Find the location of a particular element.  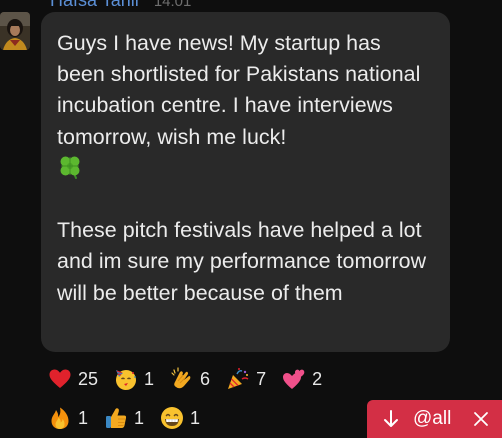

partying-face-icon is located at coordinates (126, 380).